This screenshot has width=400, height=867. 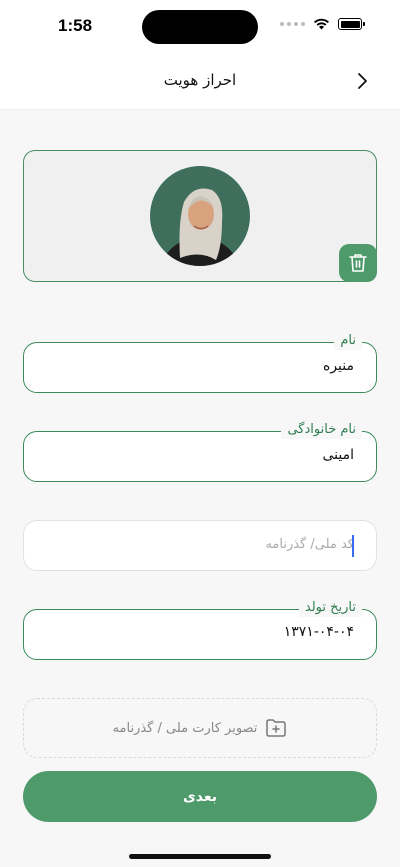 What do you see at coordinates (200, 629) in the screenshot?
I see `birth-date-field: تاریخ تولد ۱۳۷۱-۰۴-۰۴` at bounding box center [200, 629].